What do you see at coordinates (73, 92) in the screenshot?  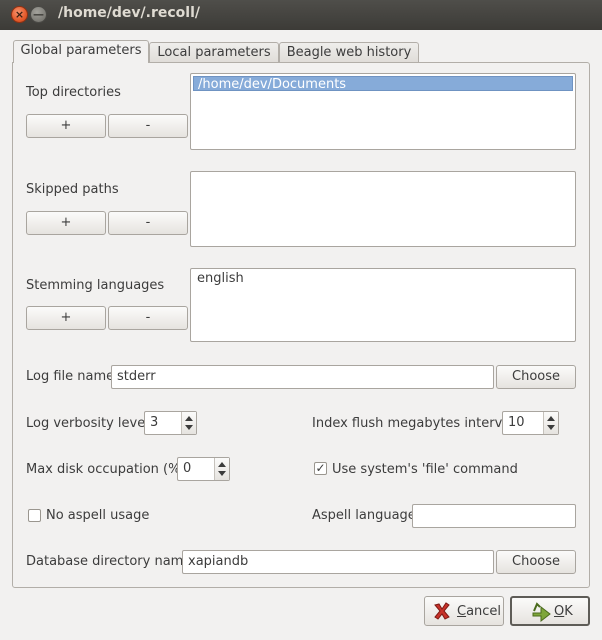 I see `top-directories-label: Top directories` at bounding box center [73, 92].